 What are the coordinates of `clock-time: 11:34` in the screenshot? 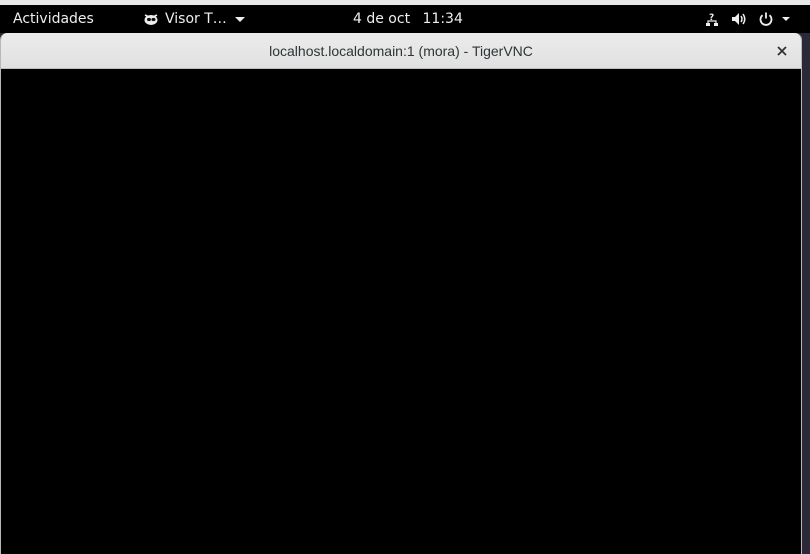 It's located at (442, 19).